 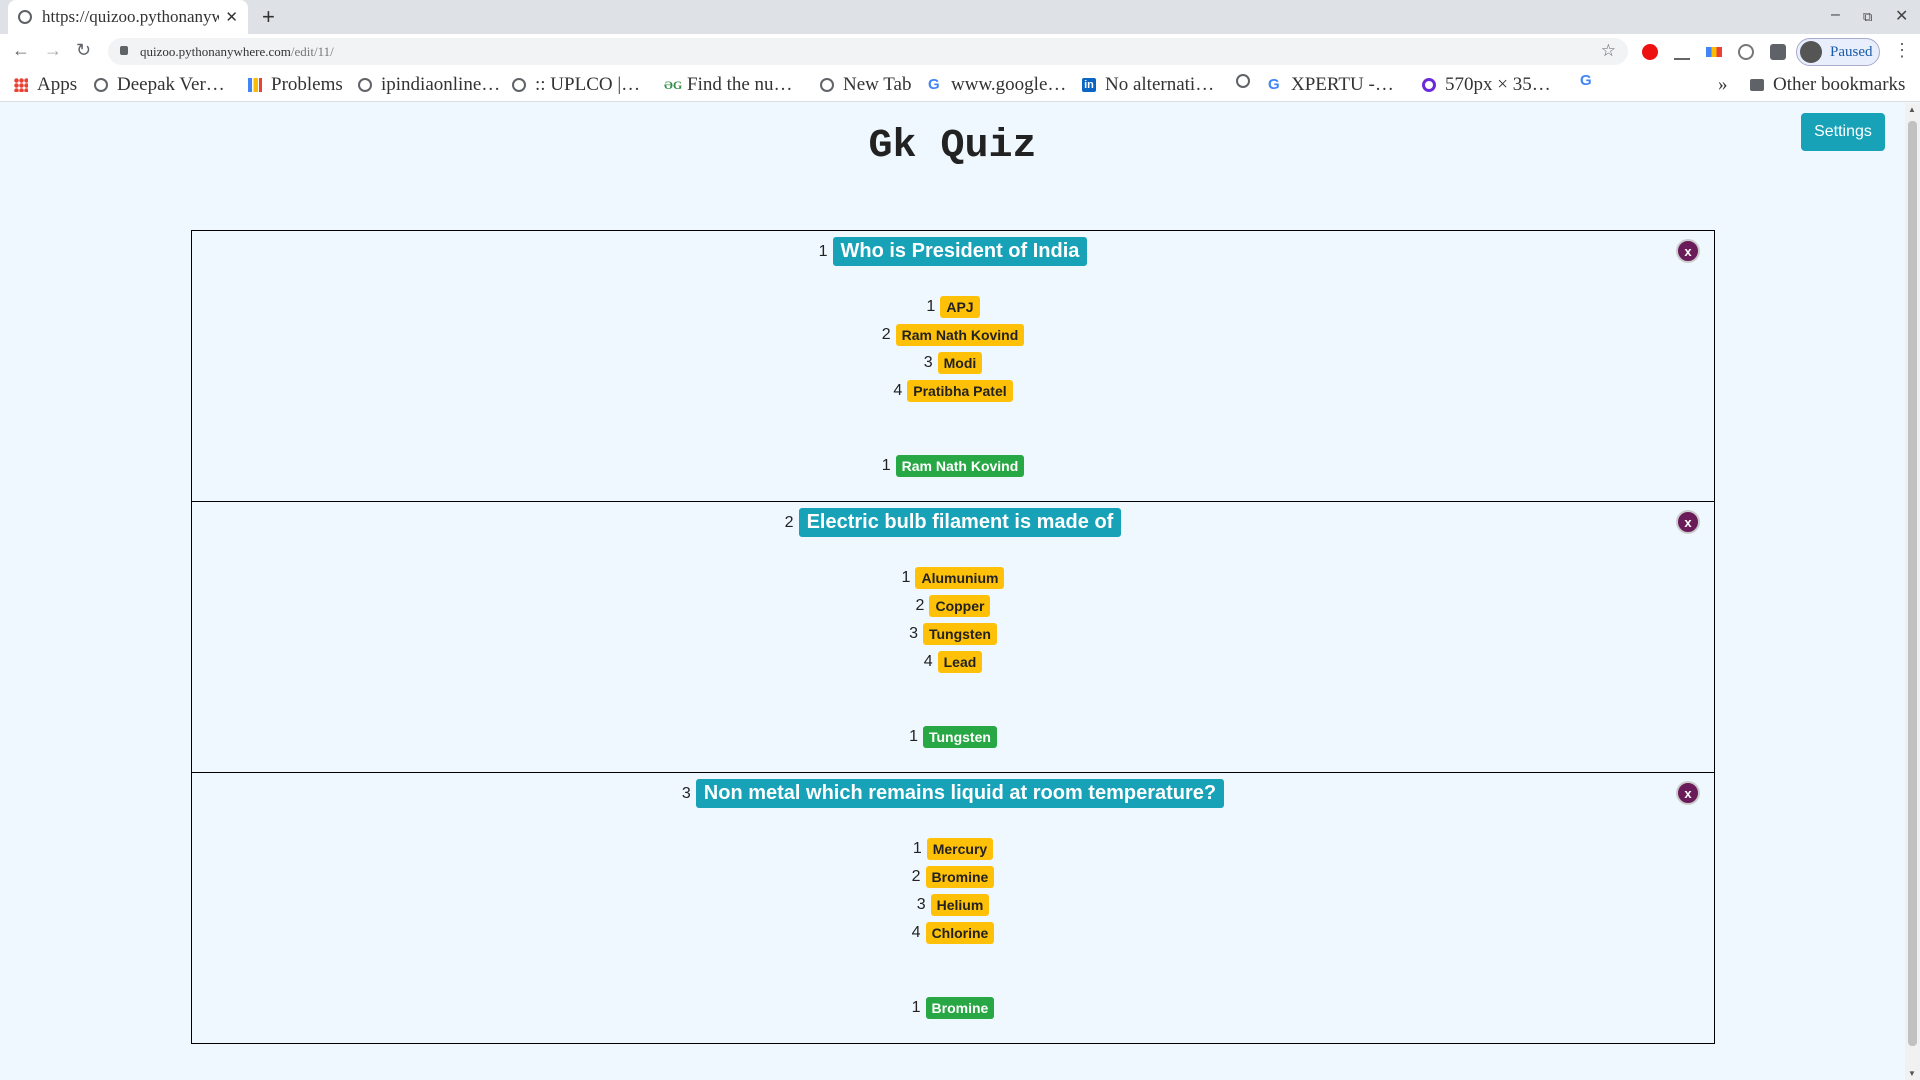 I want to click on reload-icon: ↻, so click(x=83, y=50).